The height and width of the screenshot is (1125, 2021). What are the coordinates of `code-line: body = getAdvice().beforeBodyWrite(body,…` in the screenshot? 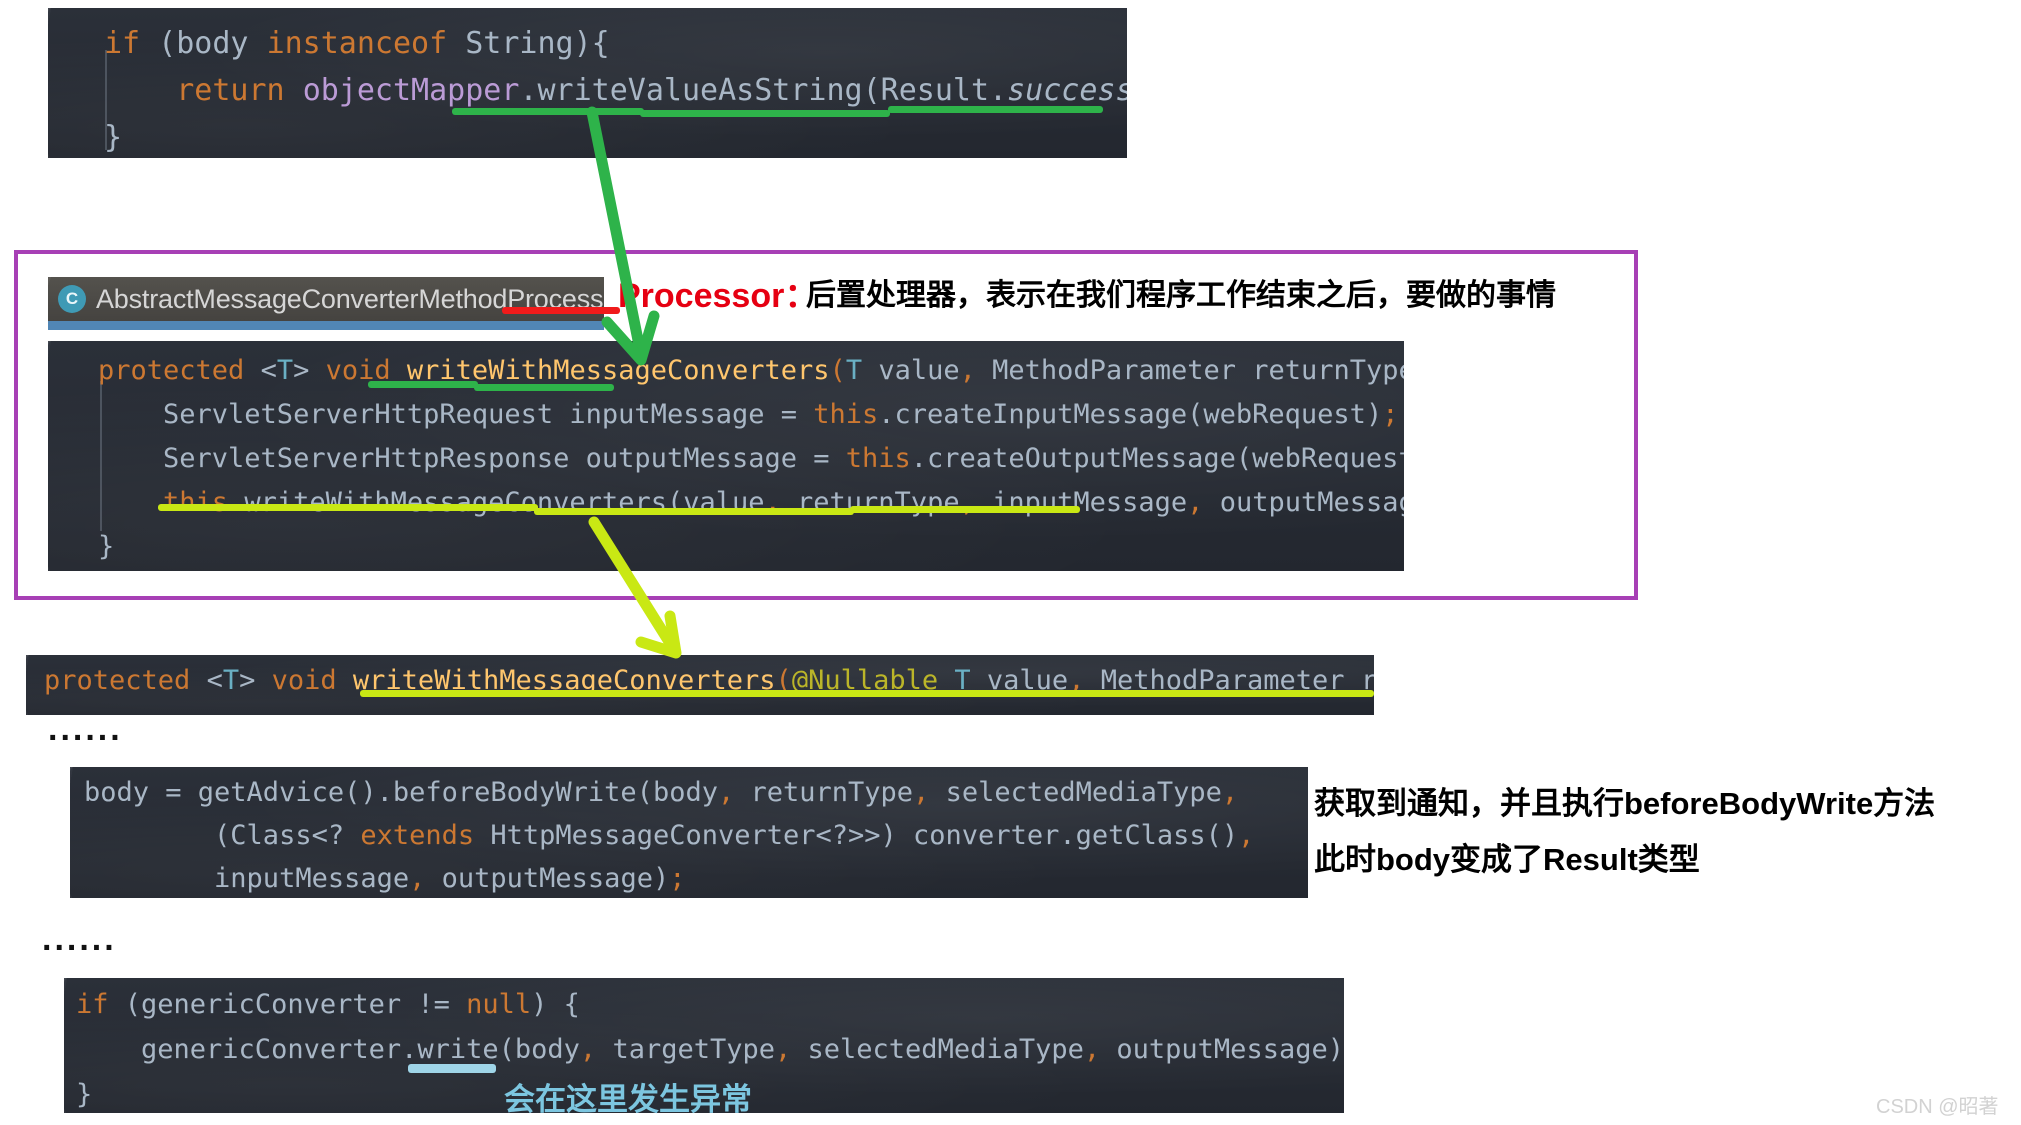 It's located at (661, 792).